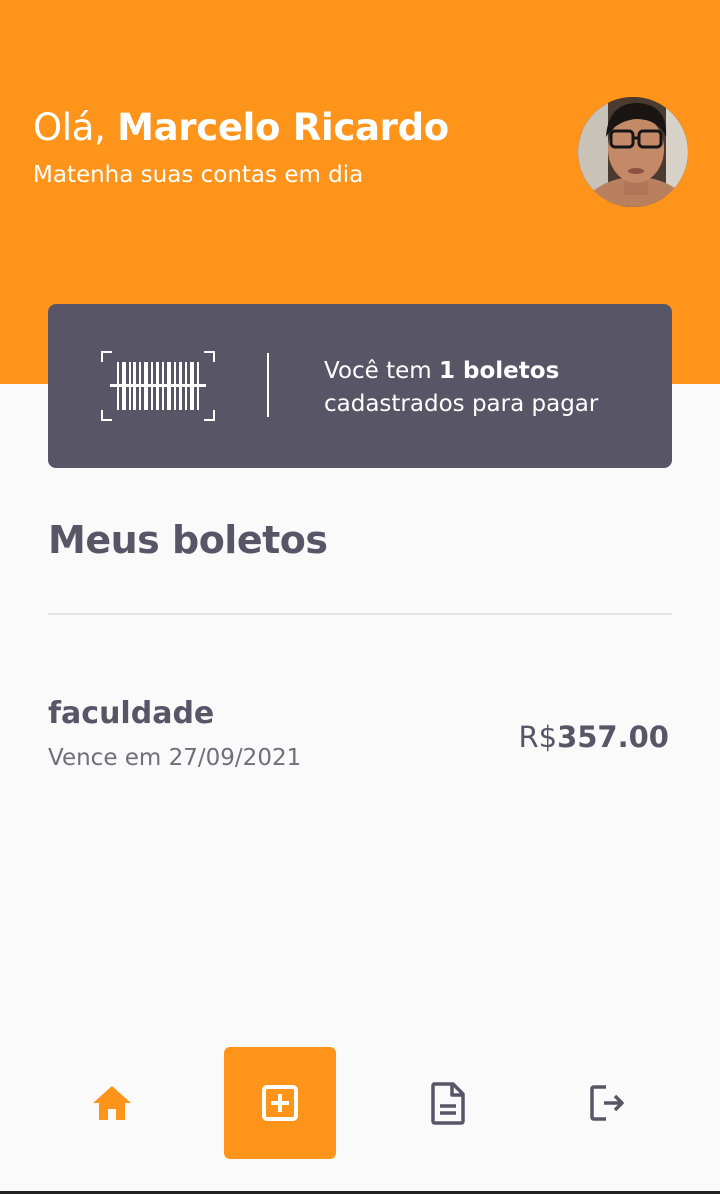 Image resolution: width=720 pixels, height=1194 pixels. What do you see at coordinates (499, 371) in the screenshot?
I see `summary-count: 1 boletos` at bounding box center [499, 371].